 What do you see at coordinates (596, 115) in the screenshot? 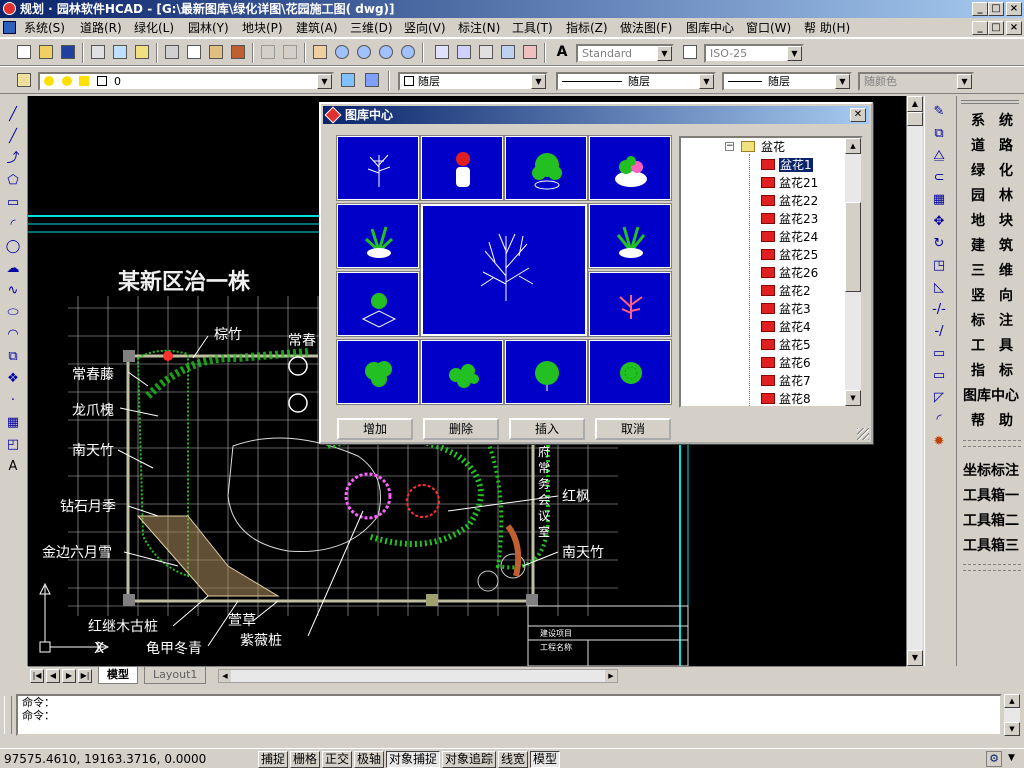
I see `dialog-title-bar: 图库中心 ✕` at bounding box center [596, 115].